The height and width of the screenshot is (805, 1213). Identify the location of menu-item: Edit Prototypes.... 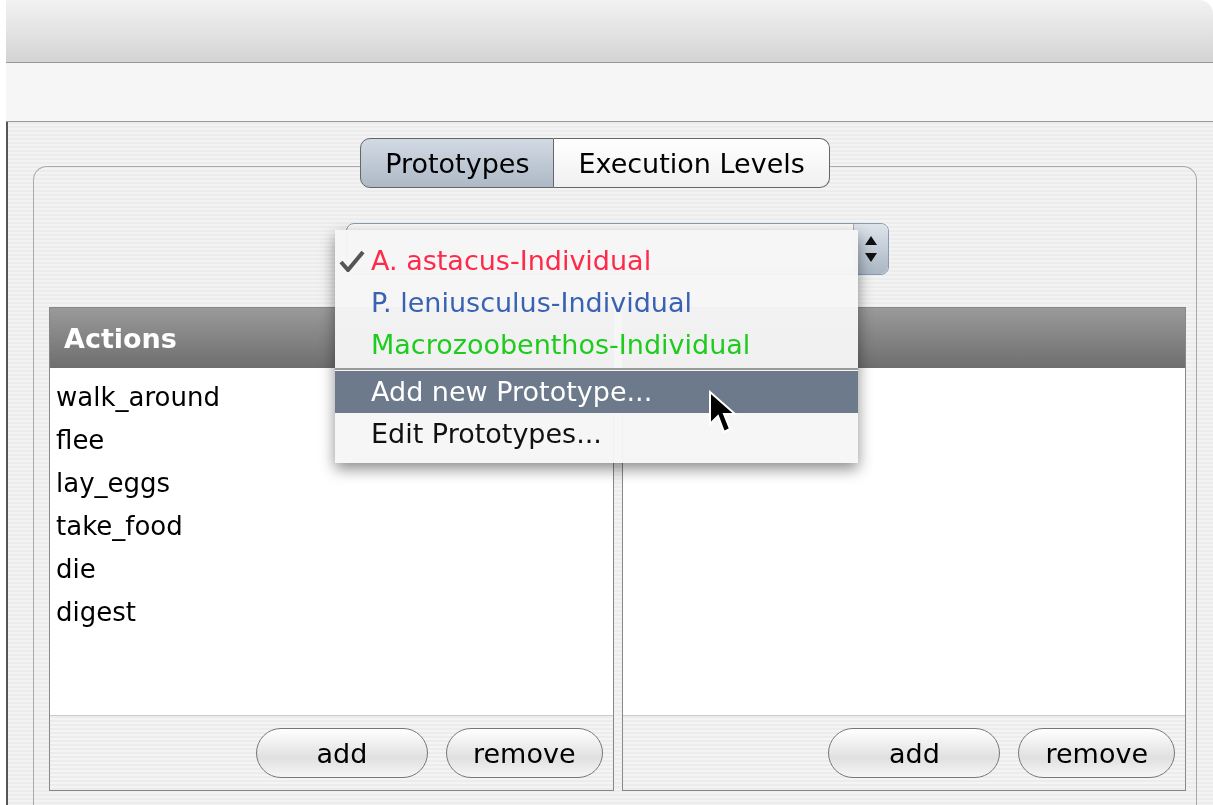
(596, 434).